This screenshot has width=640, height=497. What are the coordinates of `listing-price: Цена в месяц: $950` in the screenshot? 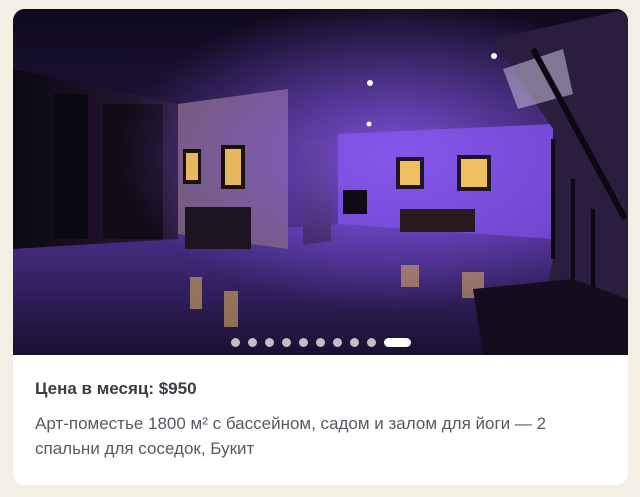 It's located at (116, 388).